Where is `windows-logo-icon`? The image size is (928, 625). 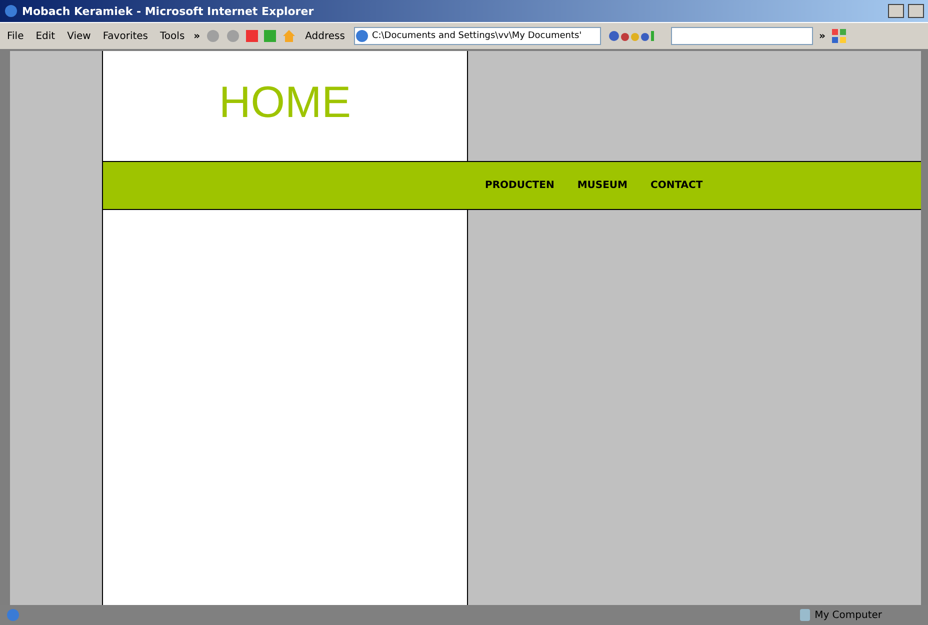 windows-logo-icon is located at coordinates (839, 36).